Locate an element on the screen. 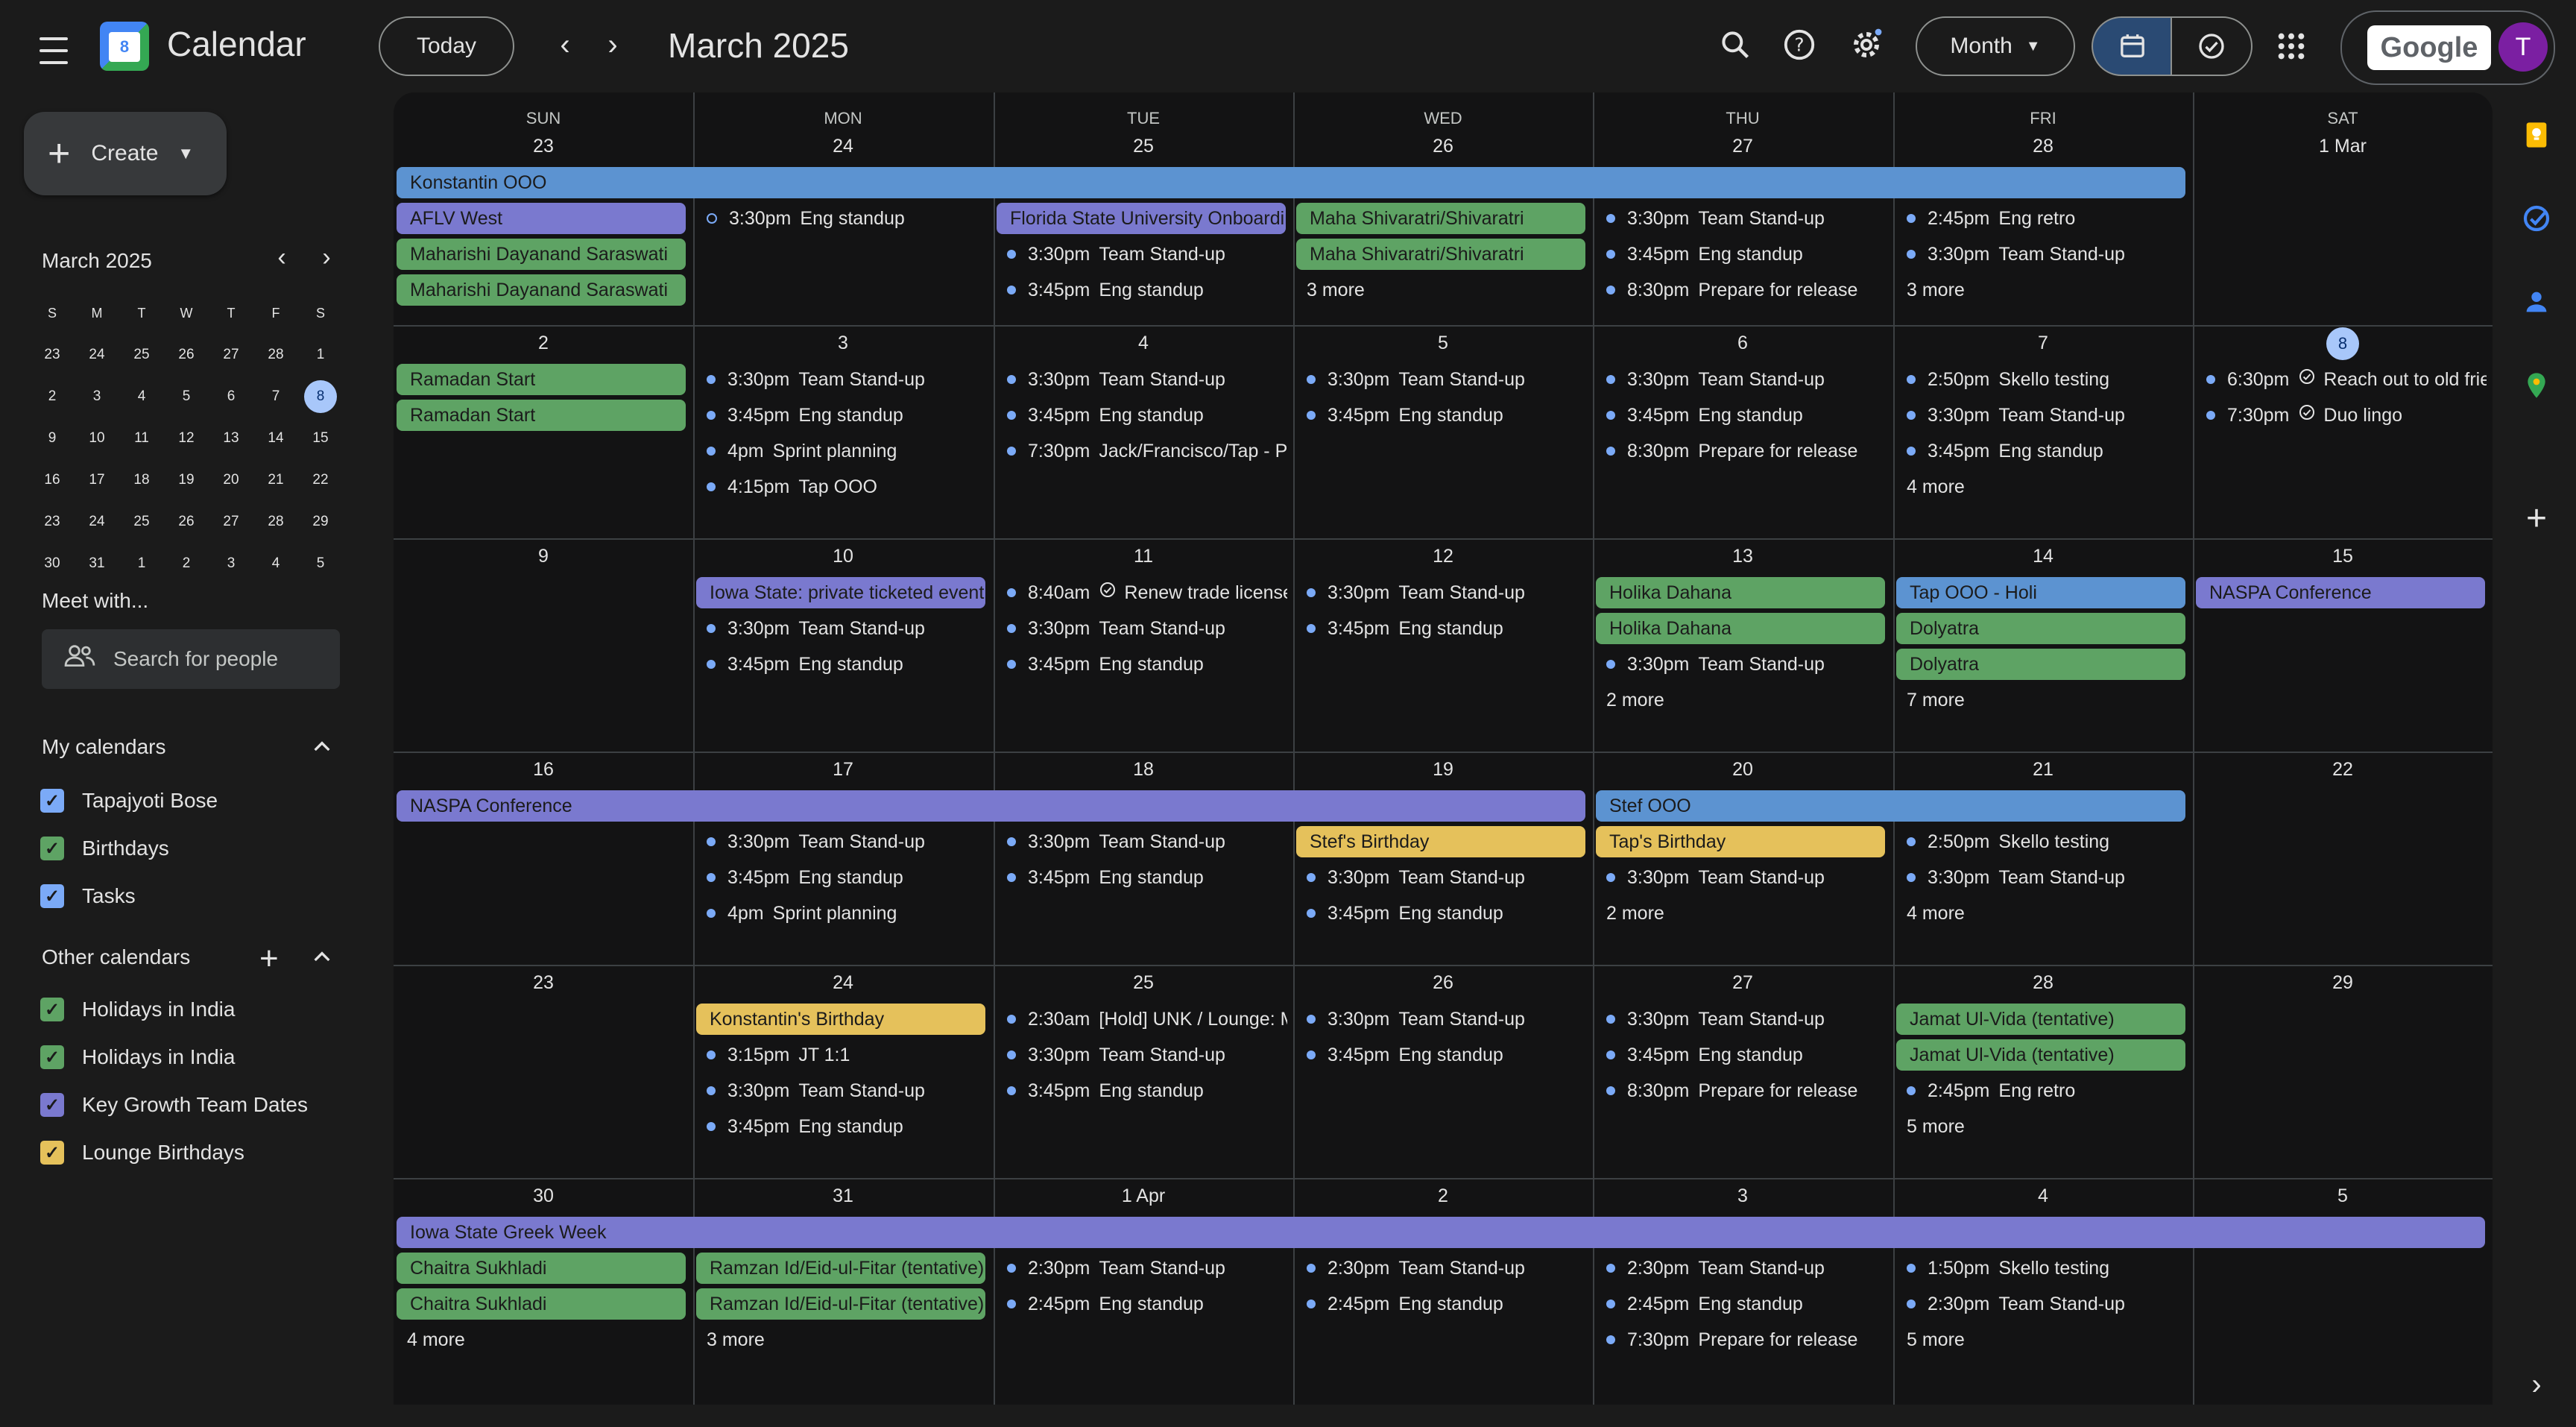  timed-event: 7:30pm Prepare for release is located at coordinates (1741, 1339).